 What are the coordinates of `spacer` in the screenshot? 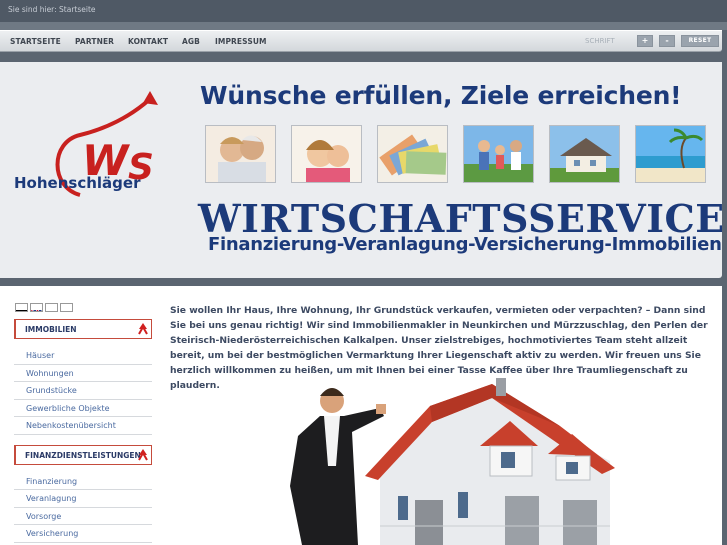 It's located at (363, 57).